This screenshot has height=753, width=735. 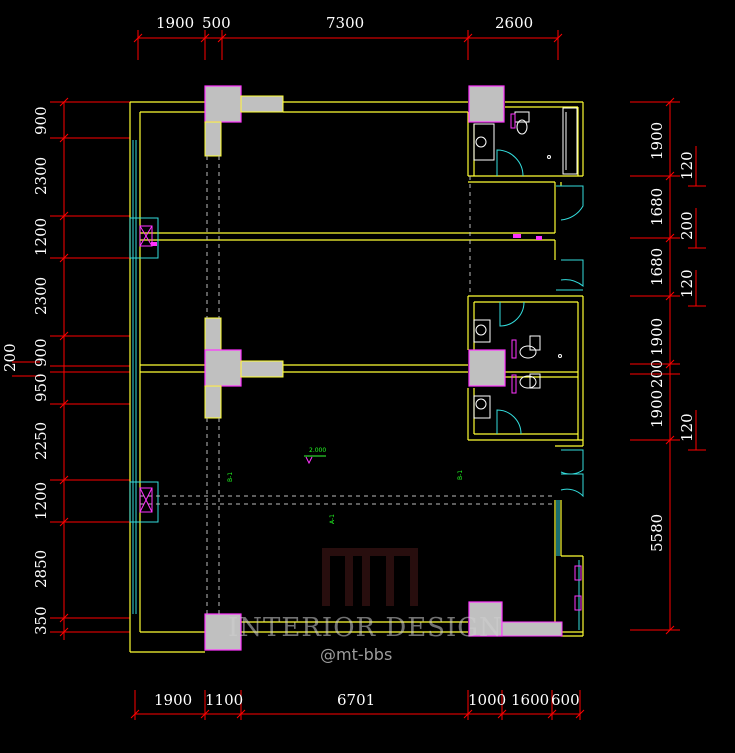 I want to click on beam-a2-bottom, so click(x=213, y=402).